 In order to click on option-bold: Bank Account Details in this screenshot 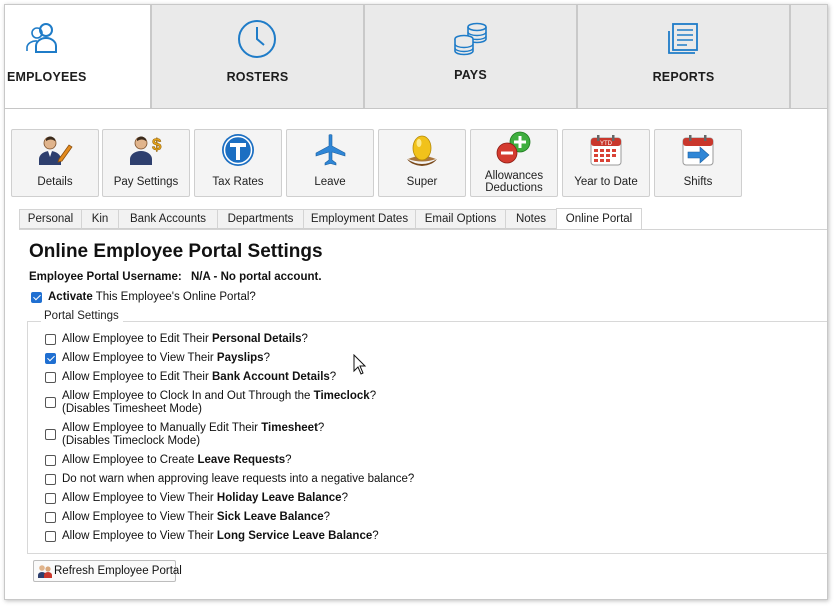, I will do `click(271, 377)`.